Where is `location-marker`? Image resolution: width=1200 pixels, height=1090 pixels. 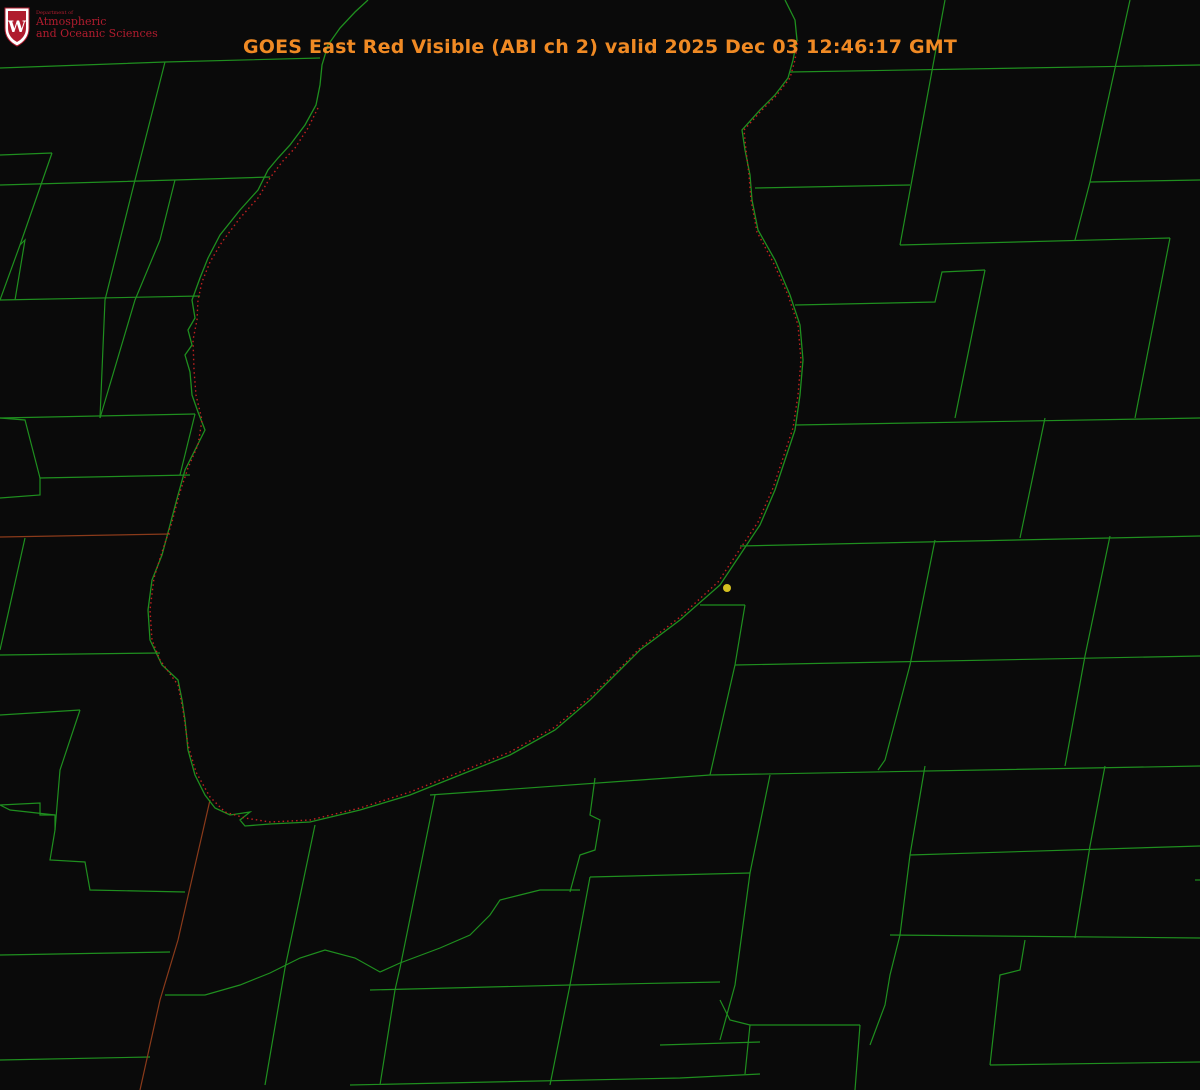
location-marker is located at coordinates (727, 588).